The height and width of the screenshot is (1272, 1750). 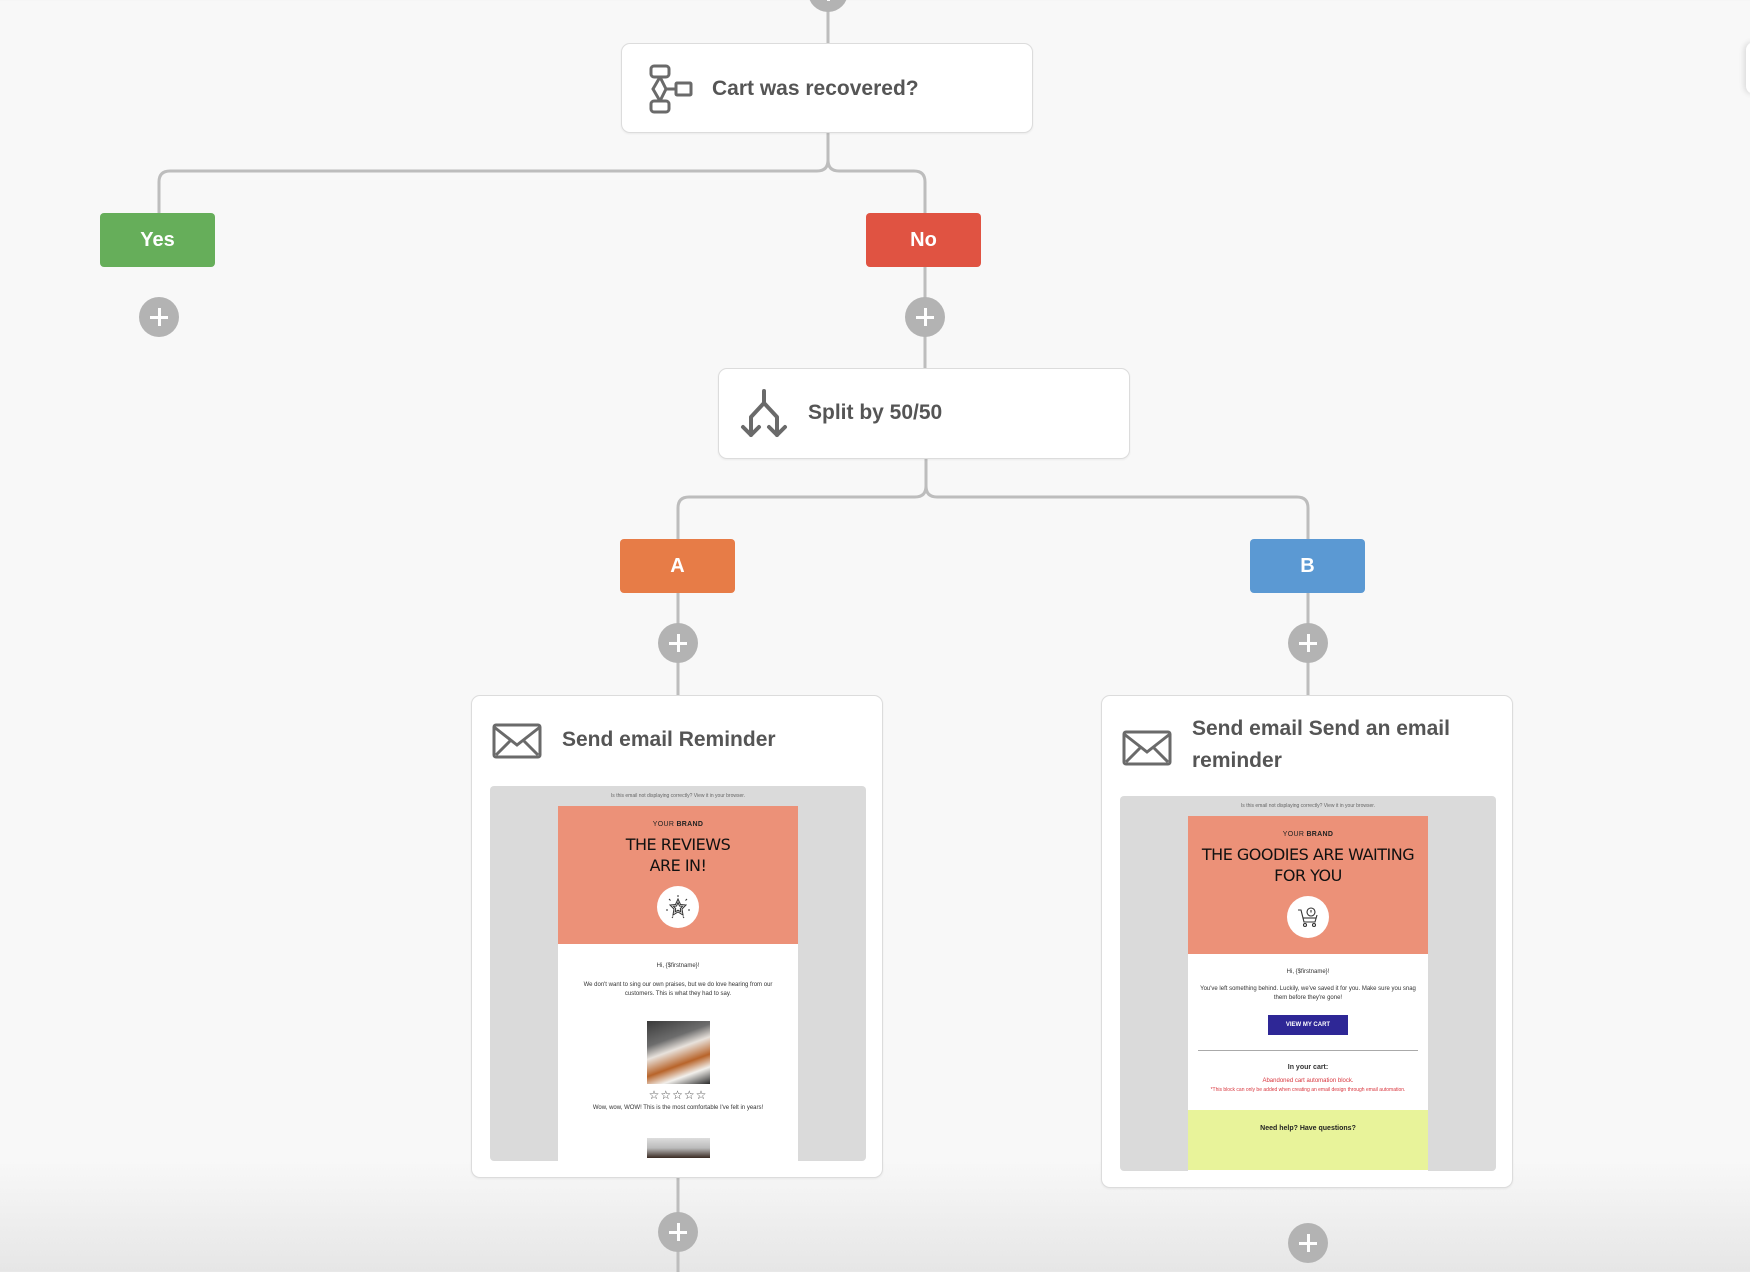 I want to click on shopping-cart-icon, so click(x=1308, y=917).